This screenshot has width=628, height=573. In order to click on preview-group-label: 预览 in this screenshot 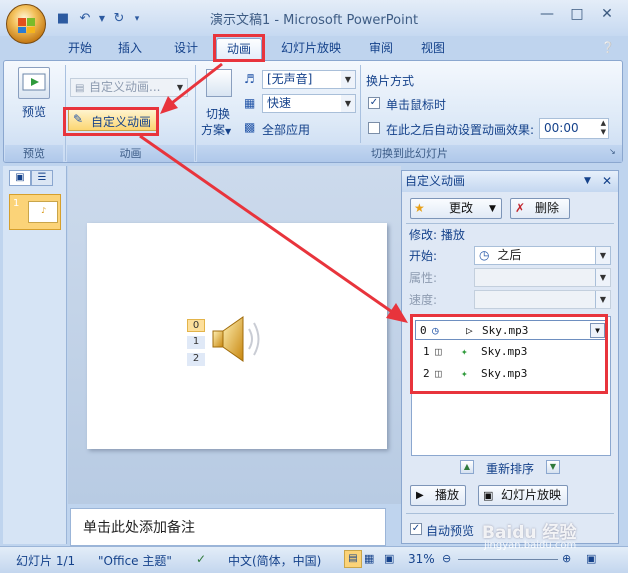, I will do `click(34, 153)`.